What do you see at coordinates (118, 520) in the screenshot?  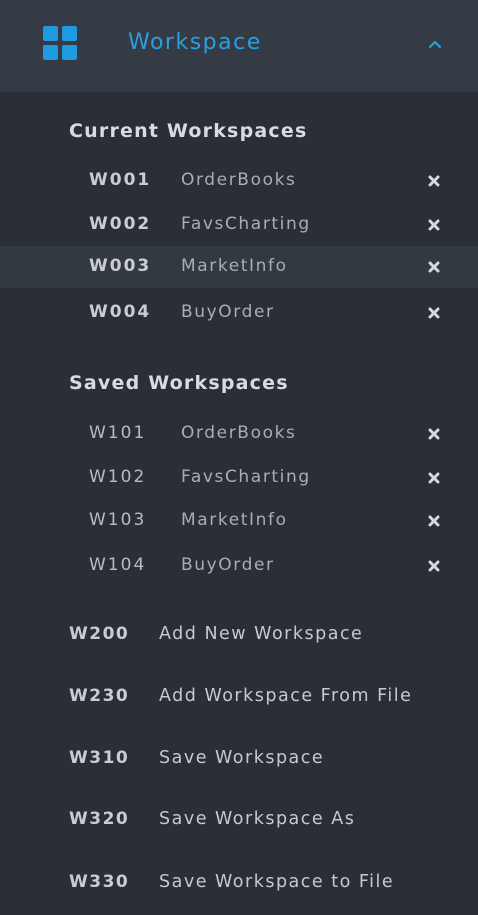 I see `workspace-code: W103` at bounding box center [118, 520].